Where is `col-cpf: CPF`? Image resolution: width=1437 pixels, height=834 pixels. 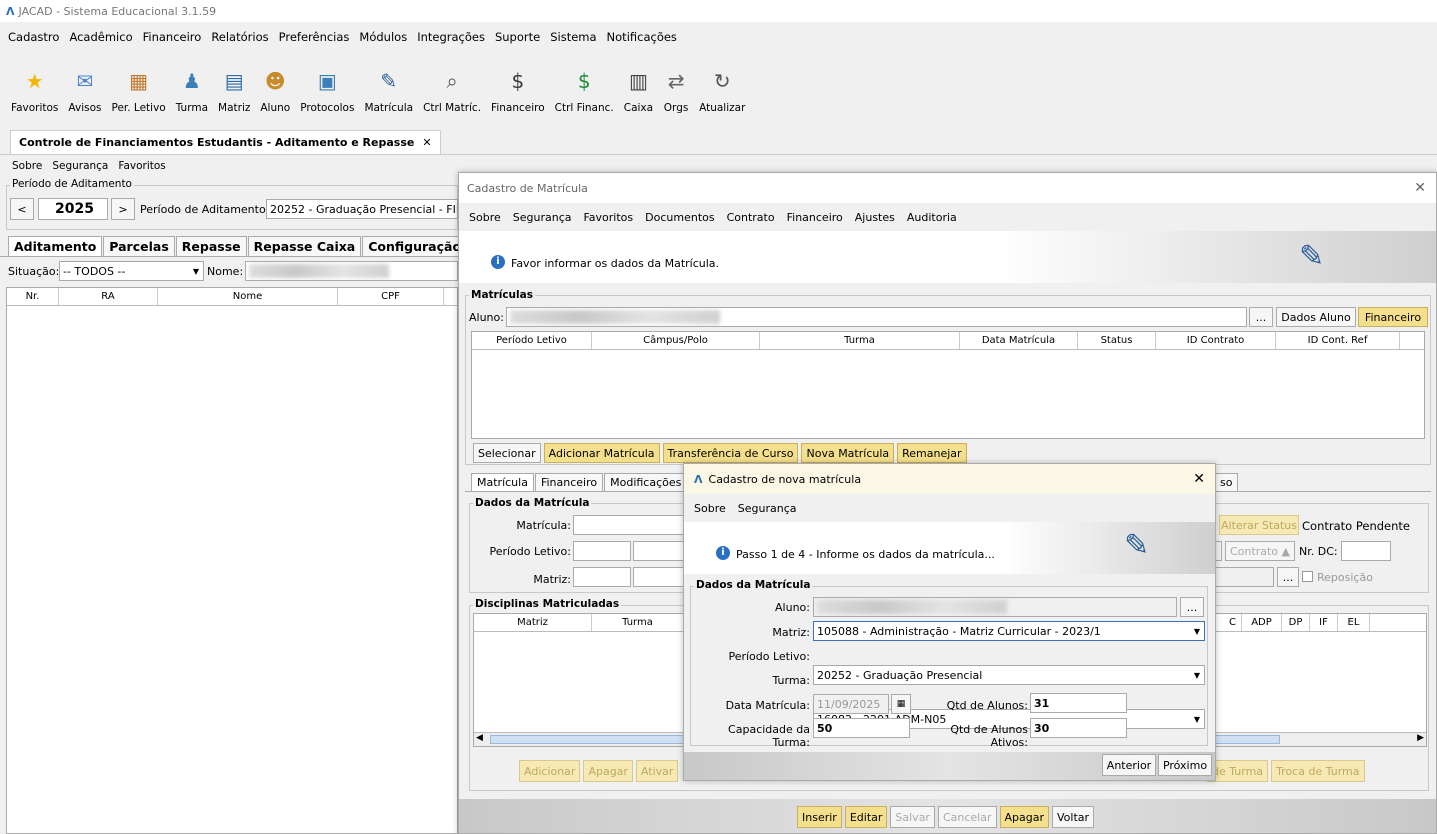
col-cpf: CPF is located at coordinates (391, 296).